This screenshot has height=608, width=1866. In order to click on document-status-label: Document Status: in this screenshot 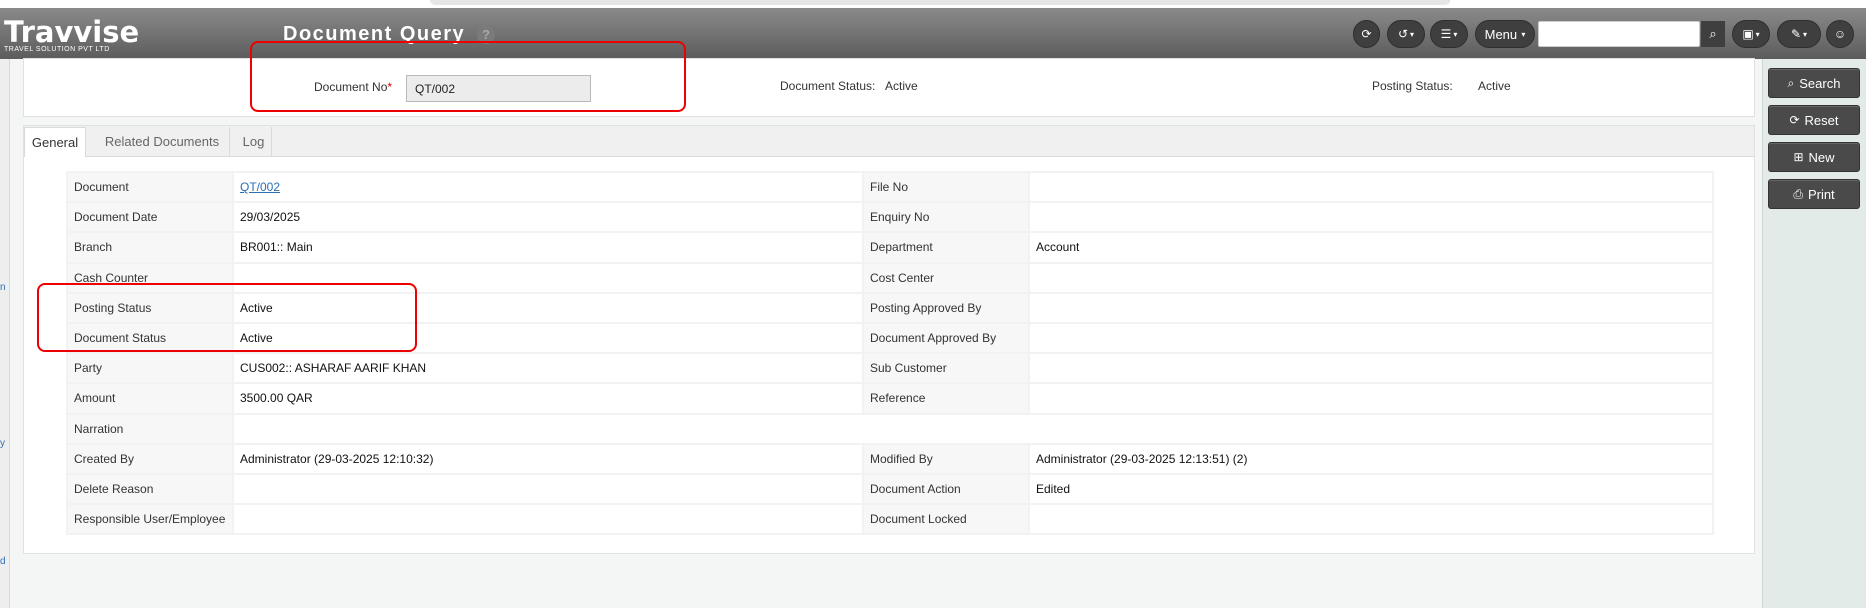, I will do `click(828, 86)`.